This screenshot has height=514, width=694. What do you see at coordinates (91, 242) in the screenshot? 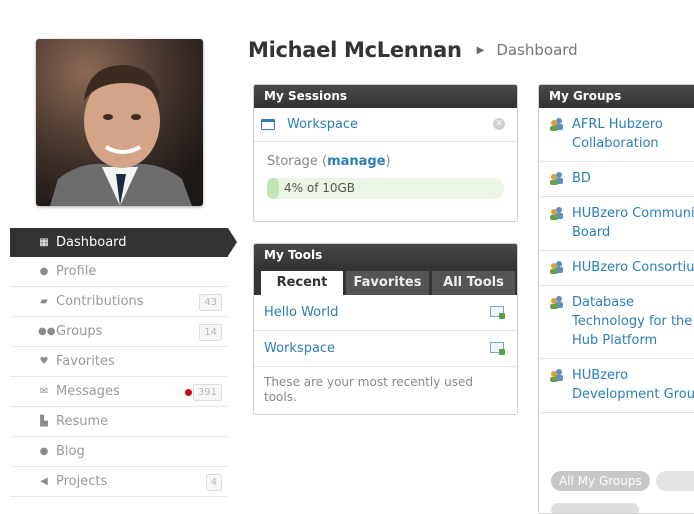
I see `nav-item-label: Dashboard` at bounding box center [91, 242].